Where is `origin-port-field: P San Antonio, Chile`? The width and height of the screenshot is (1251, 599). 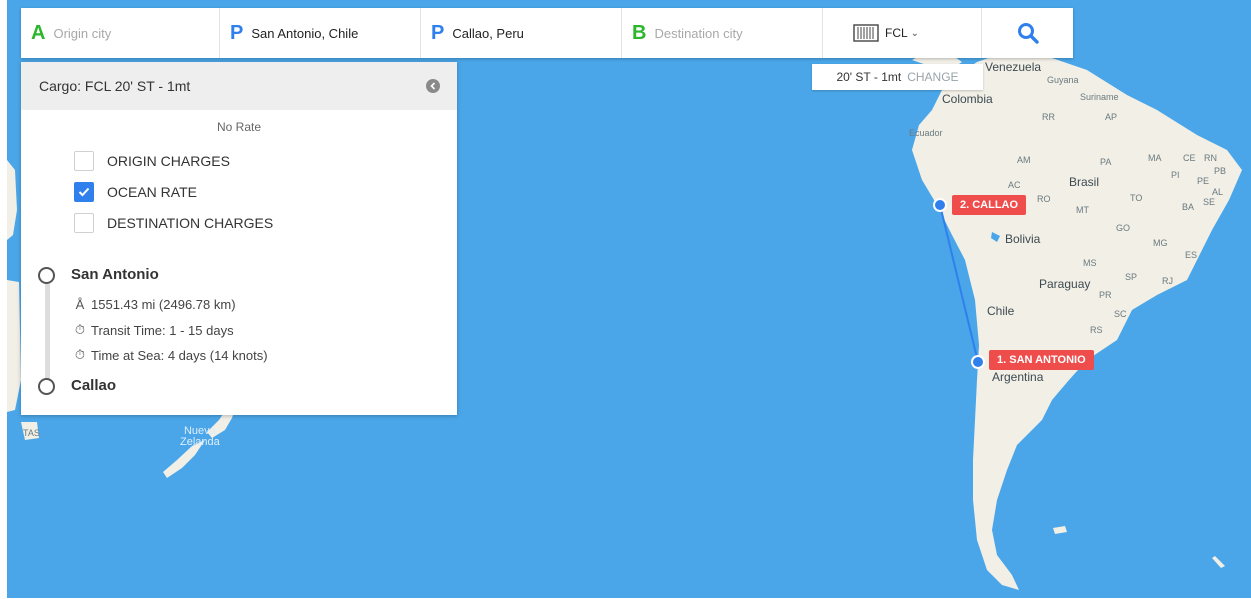 origin-port-field: P San Antonio, Chile is located at coordinates (320, 33).